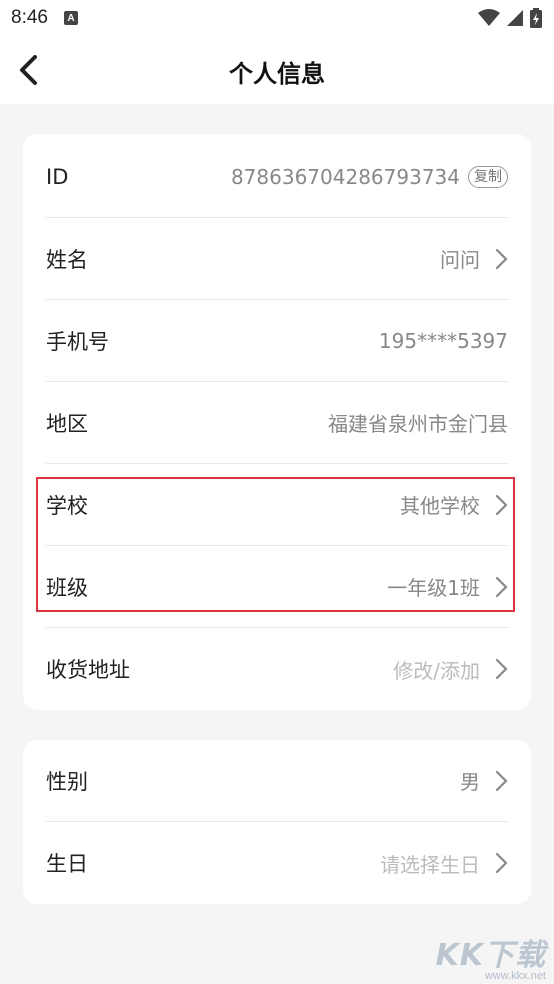 This screenshot has width=554, height=984. Describe the element at coordinates (67, 864) in the screenshot. I see `birthday-label: 生日` at that location.